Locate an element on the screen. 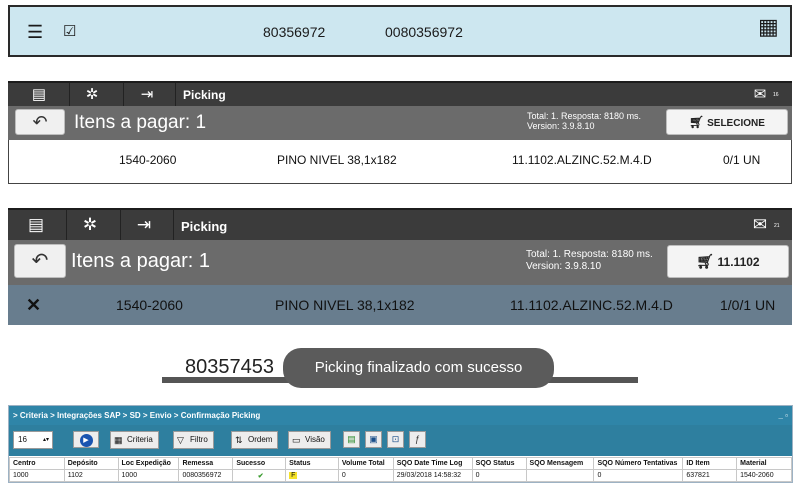  cell-sqo-status: 0 is located at coordinates (499, 475).